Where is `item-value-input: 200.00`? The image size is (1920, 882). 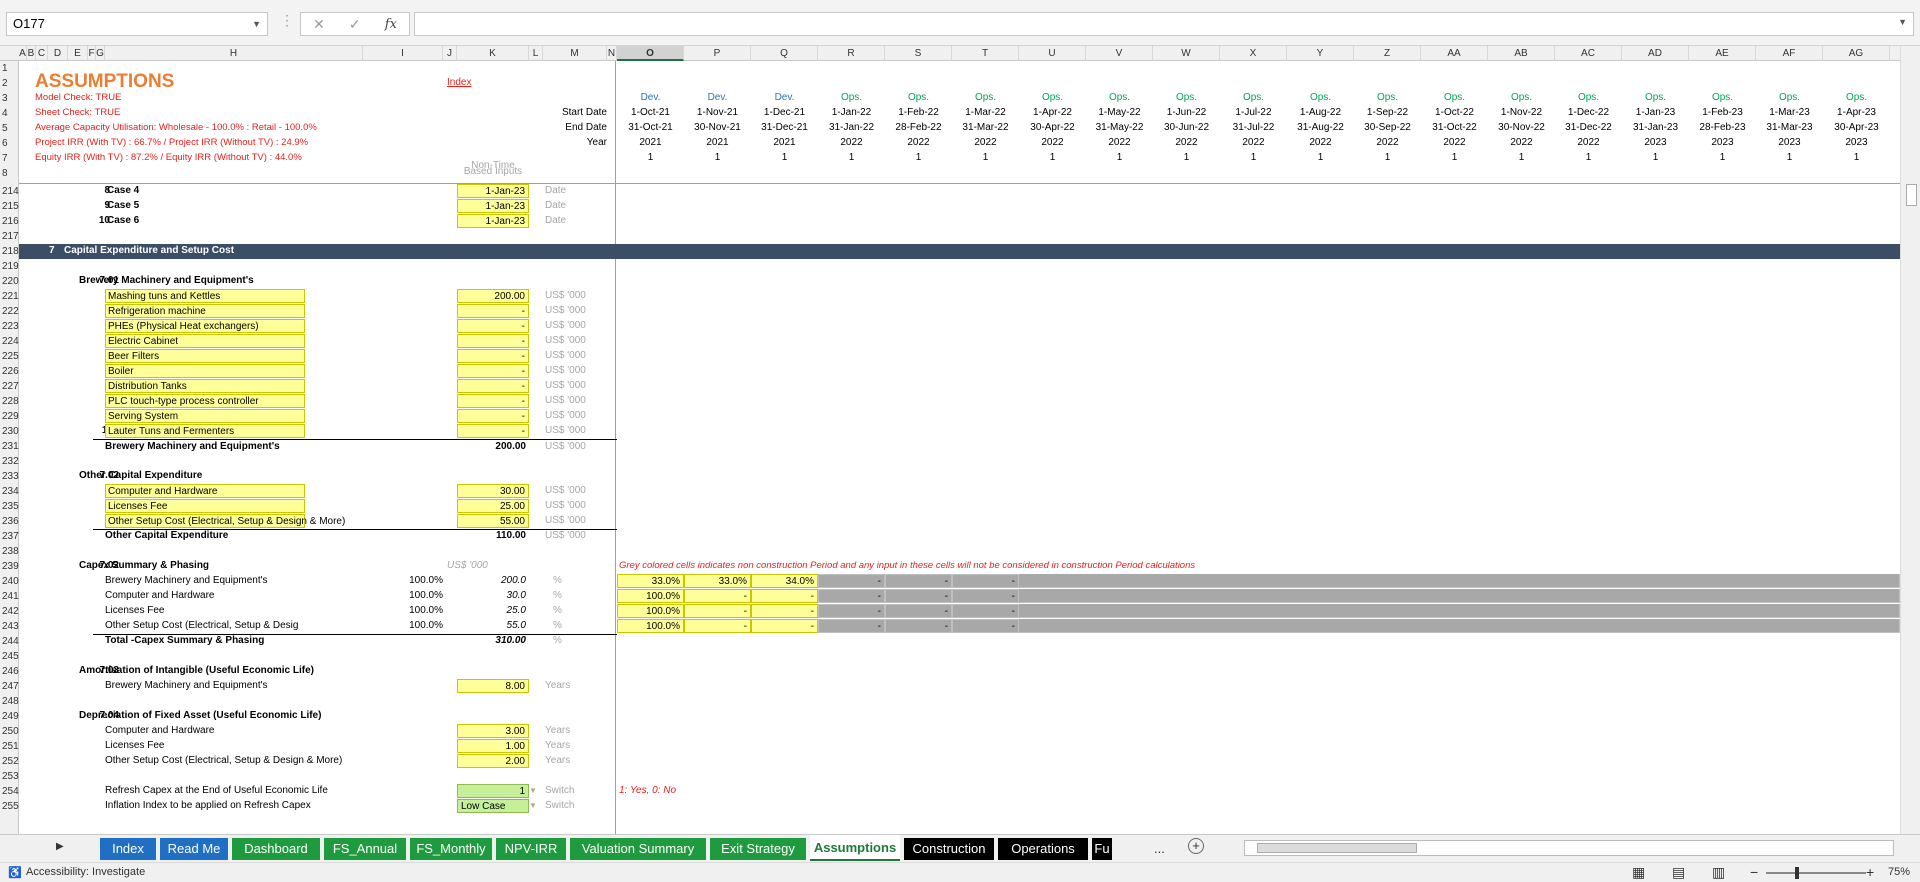
item-value-input: 200.00 is located at coordinates (493, 296).